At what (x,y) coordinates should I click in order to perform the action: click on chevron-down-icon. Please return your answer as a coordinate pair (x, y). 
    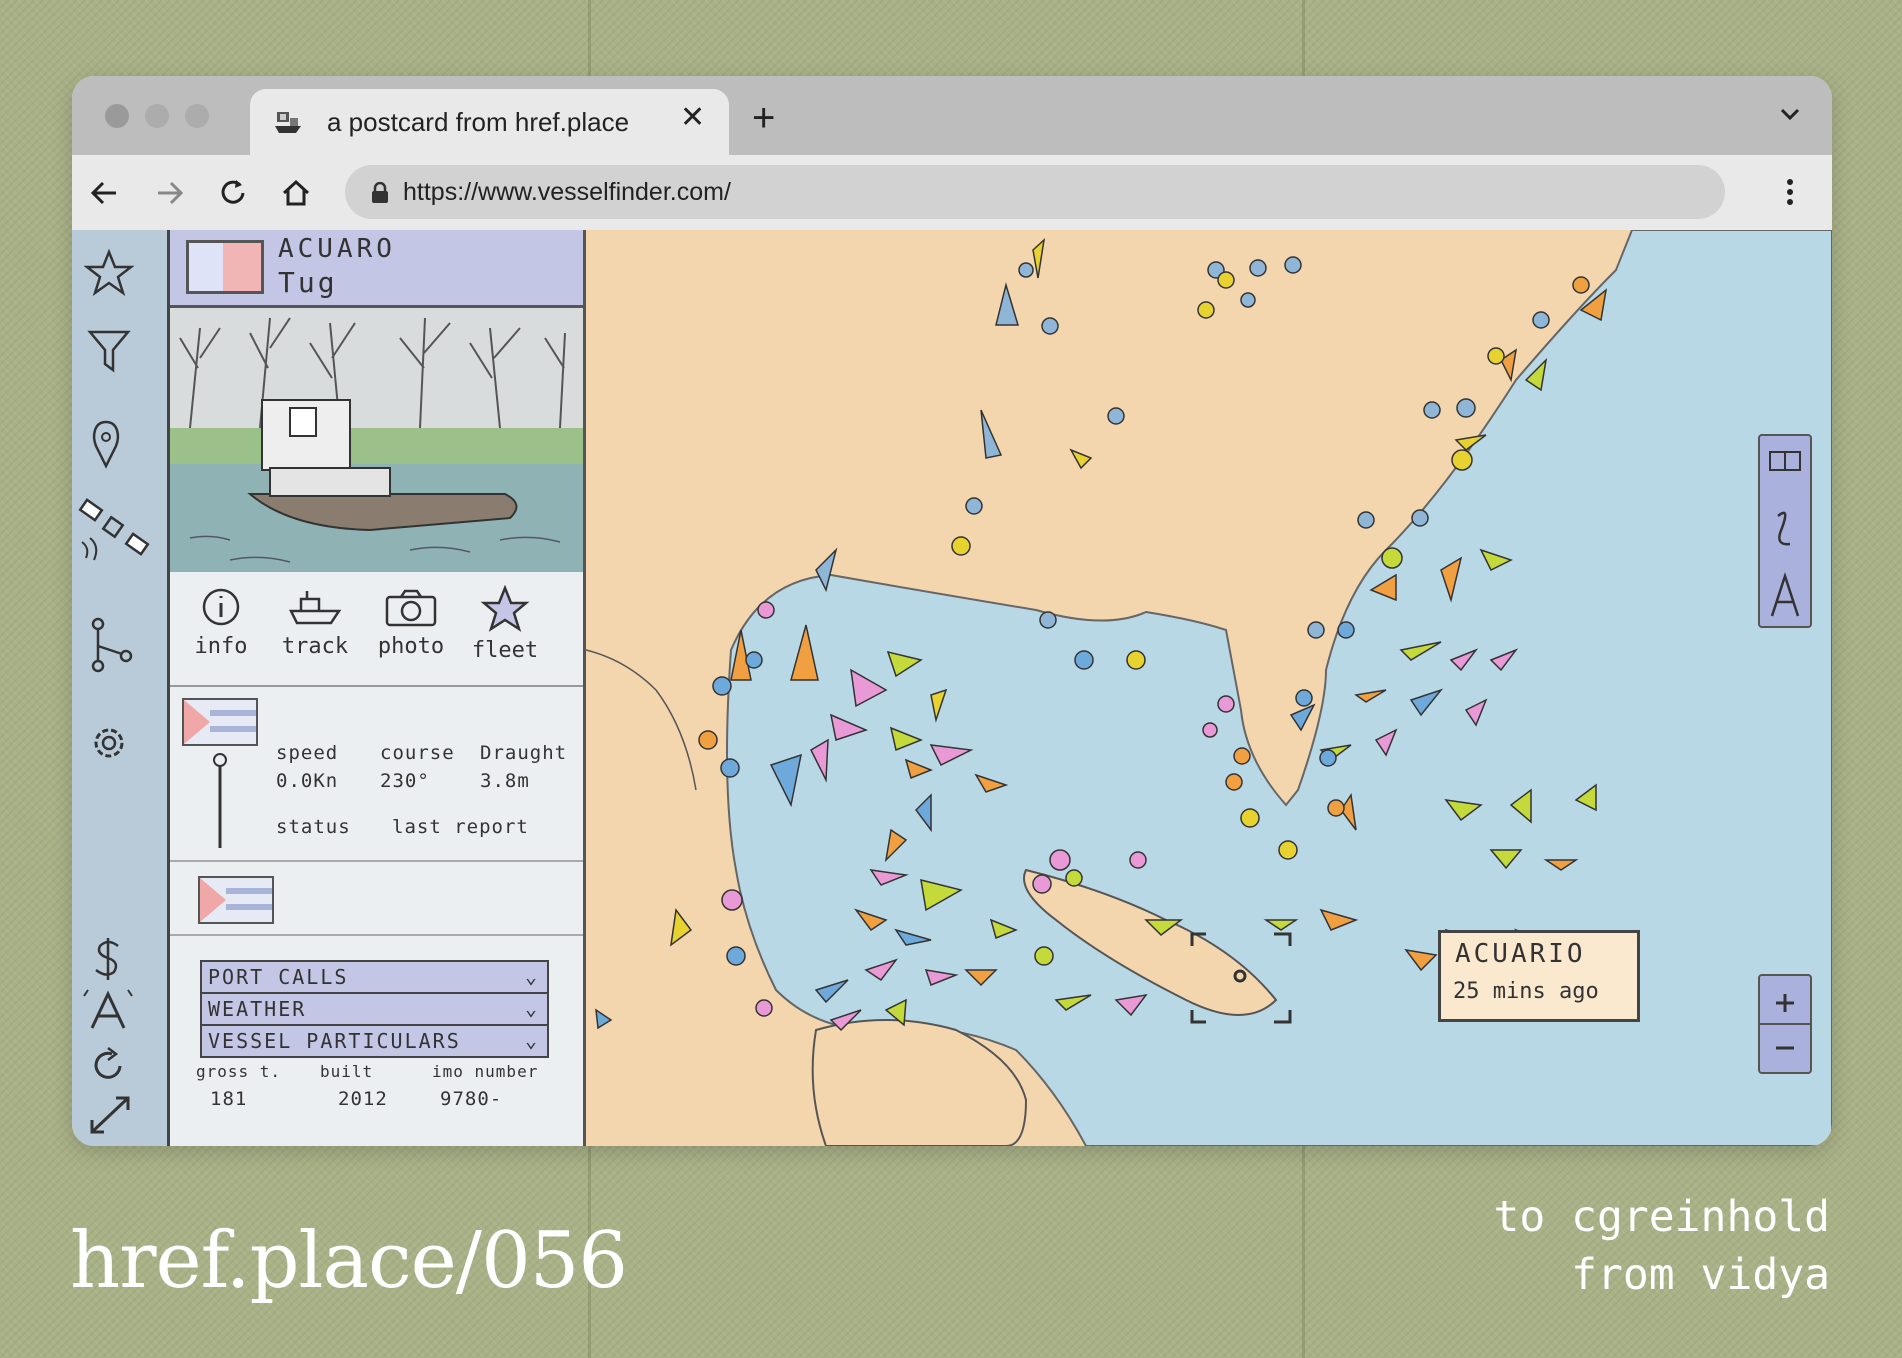
    Looking at the image, I should click on (1790, 114).